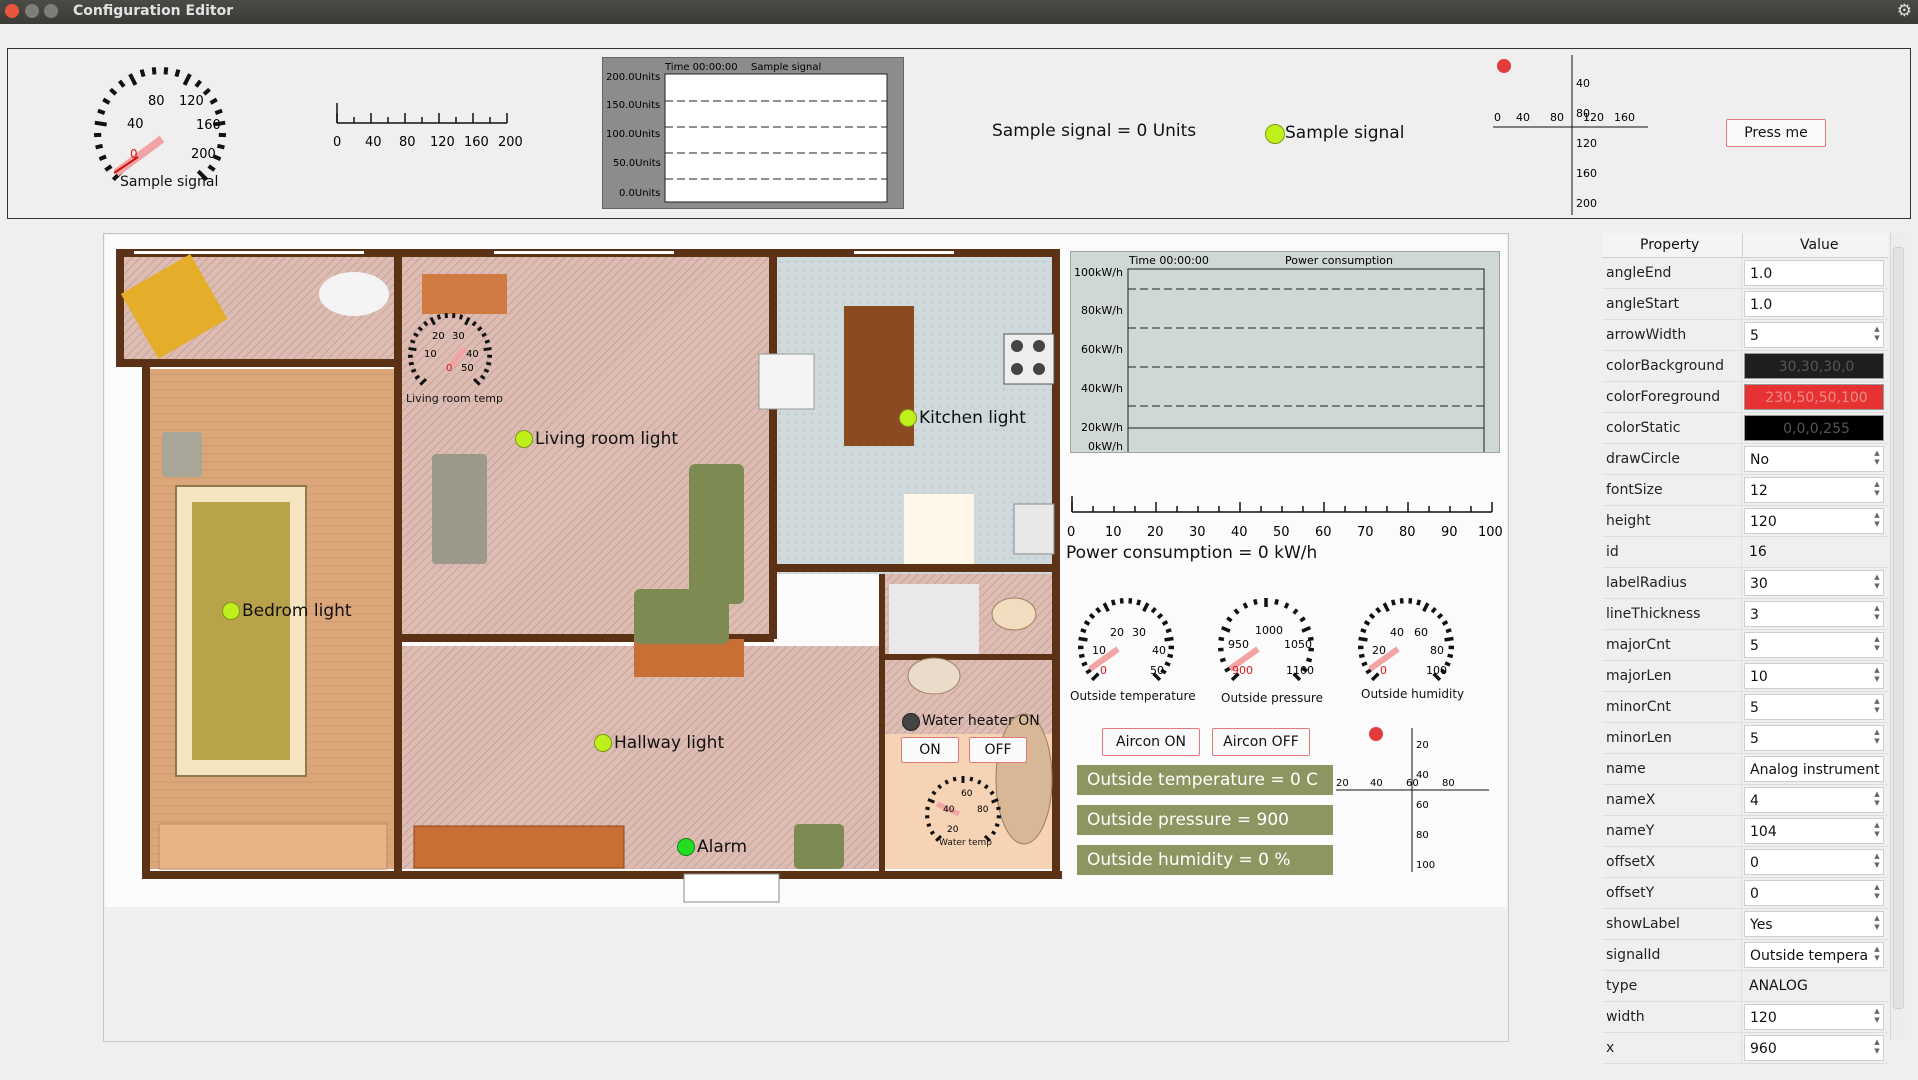 The image size is (1918, 1080). I want to click on gauge-tick: 1000, so click(1269, 630).